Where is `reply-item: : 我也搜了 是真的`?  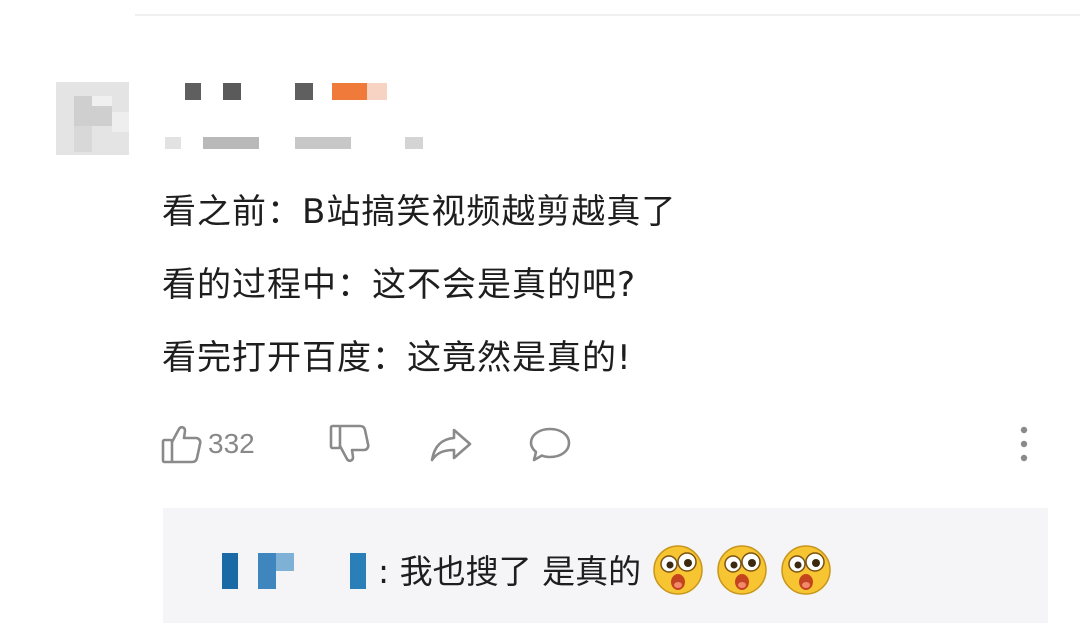 reply-item: : 我也搜了 是真的 is located at coordinates (526, 569).